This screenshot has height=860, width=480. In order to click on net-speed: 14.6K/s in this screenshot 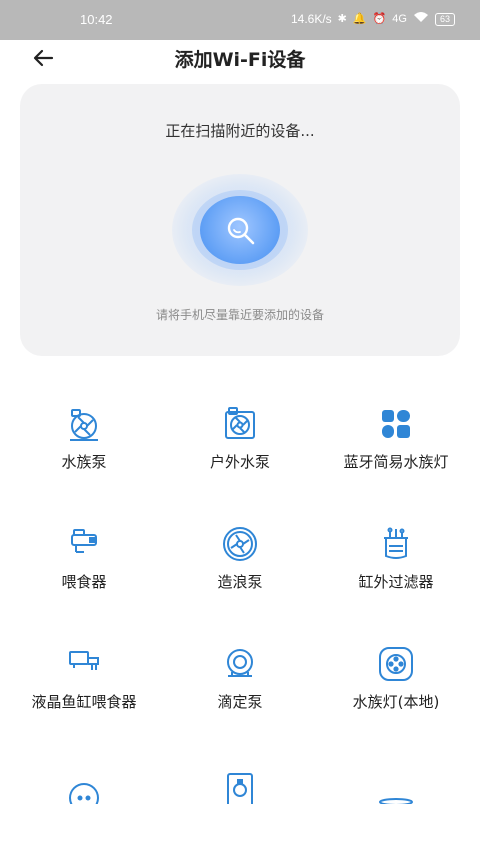, I will do `click(311, 19)`.